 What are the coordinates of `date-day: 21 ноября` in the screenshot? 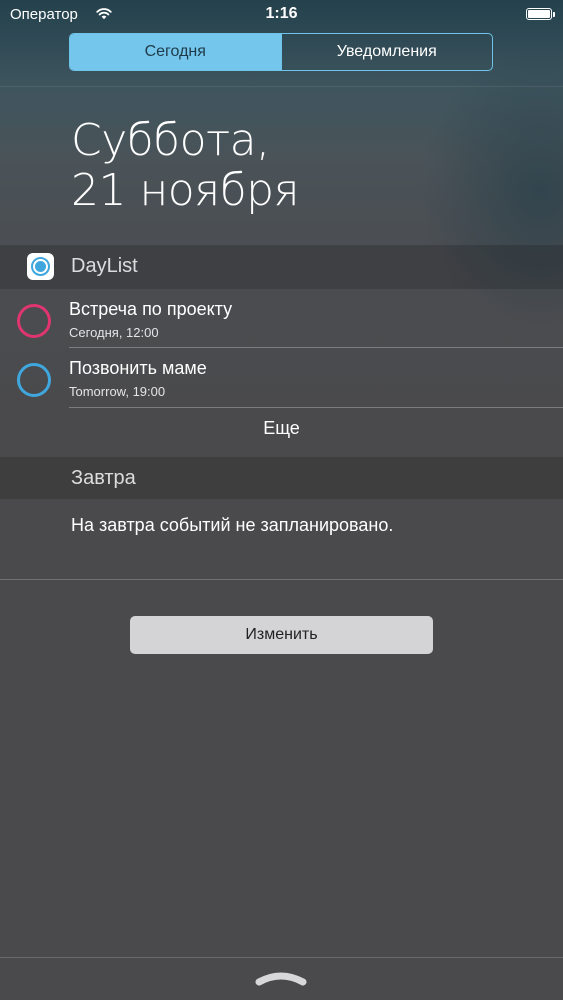 It's located at (185, 190).